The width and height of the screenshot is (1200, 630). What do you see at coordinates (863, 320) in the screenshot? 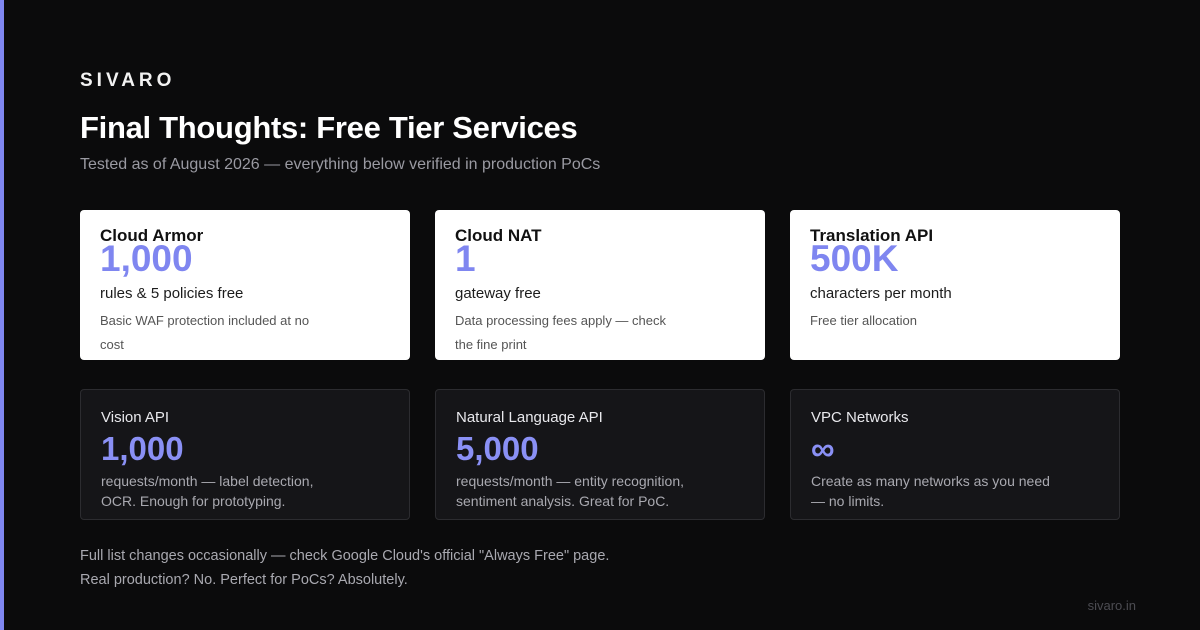
I see `card-note: Free tier allocation` at bounding box center [863, 320].